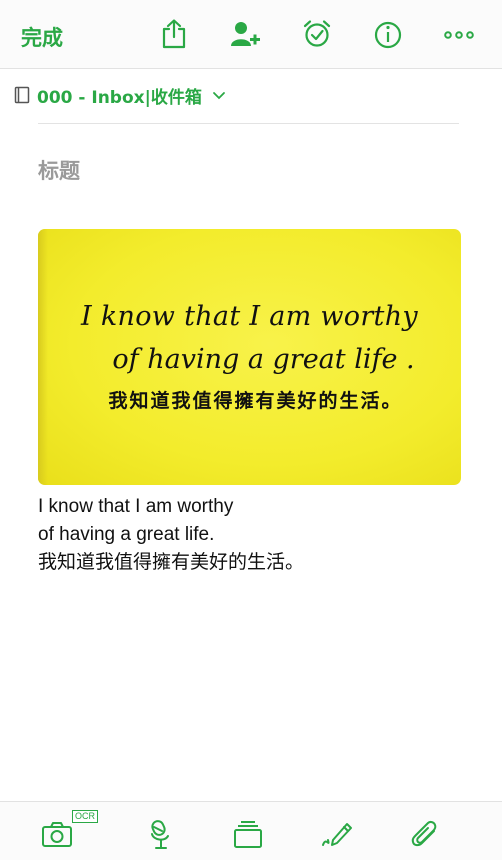 The height and width of the screenshot is (860, 502). Describe the element at coordinates (126, 534) in the screenshot. I see `body-line-2: of having a great life.` at that location.